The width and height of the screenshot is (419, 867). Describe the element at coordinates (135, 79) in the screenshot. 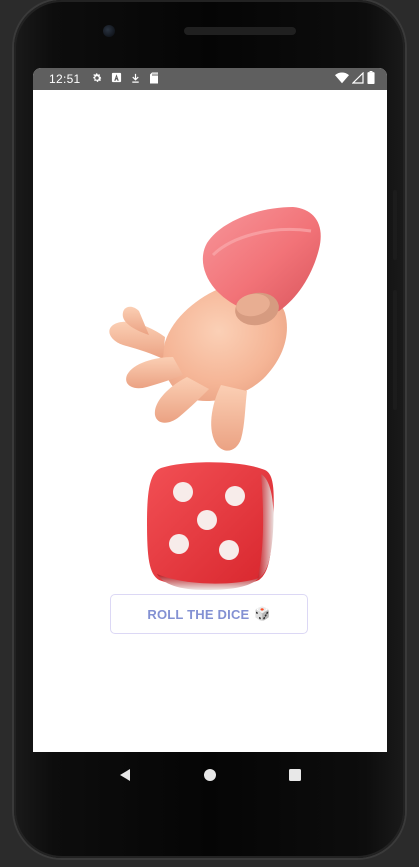

I see `download-icon` at that location.